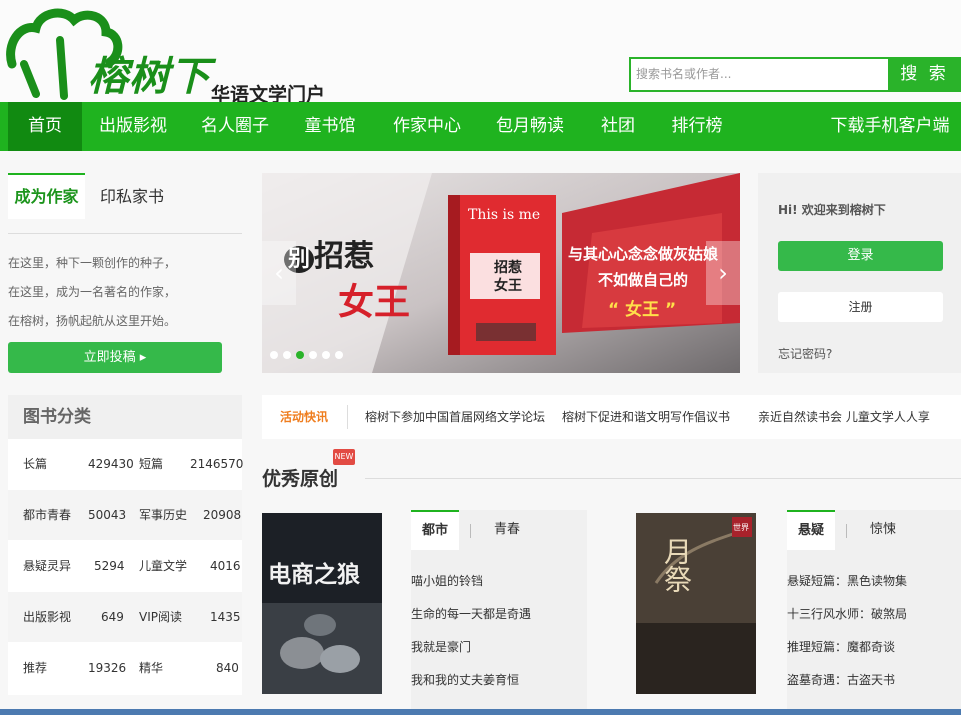 The image size is (961, 715). What do you see at coordinates (480, 712) in the screenshot?
I see `os-taskbar` at bounding box center [480, 712].